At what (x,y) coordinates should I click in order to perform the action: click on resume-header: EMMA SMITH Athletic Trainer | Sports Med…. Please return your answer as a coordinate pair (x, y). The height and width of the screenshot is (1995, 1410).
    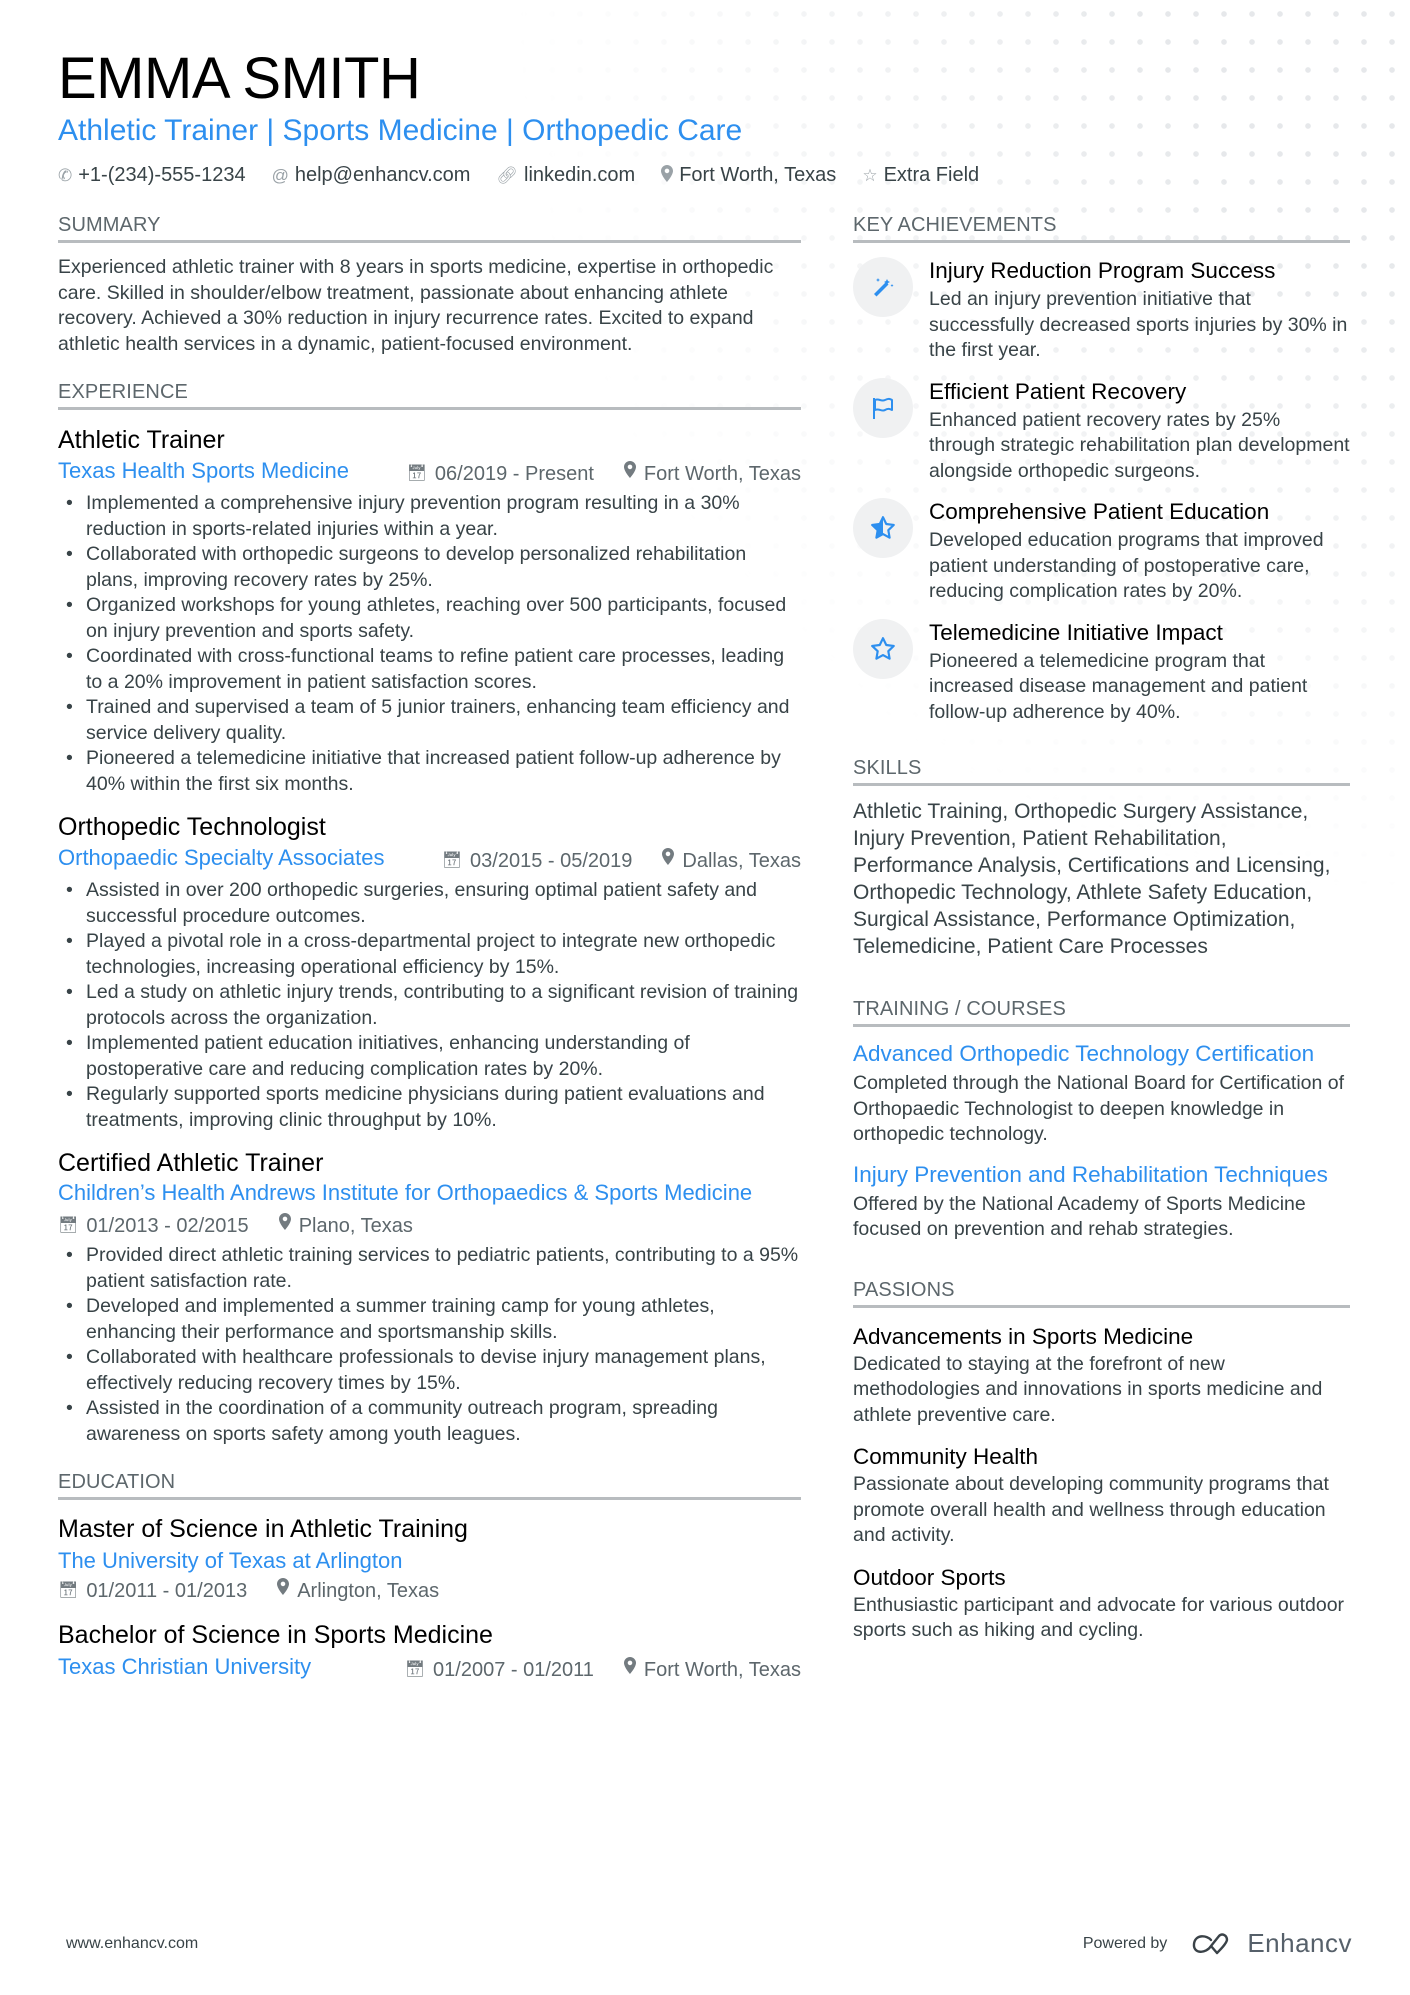
    Looking at the image, I should click on (705, 116).